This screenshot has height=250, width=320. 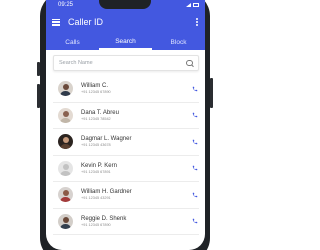 What do you see at coordinates (72, 42) in the screenshot?
I see `tab-calls: Calls` at bounding box center [72, 42].